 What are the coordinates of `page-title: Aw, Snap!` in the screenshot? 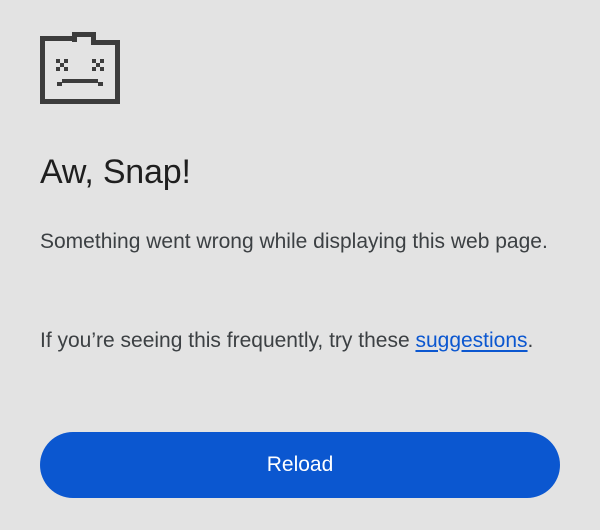 It's located at (115, 172).